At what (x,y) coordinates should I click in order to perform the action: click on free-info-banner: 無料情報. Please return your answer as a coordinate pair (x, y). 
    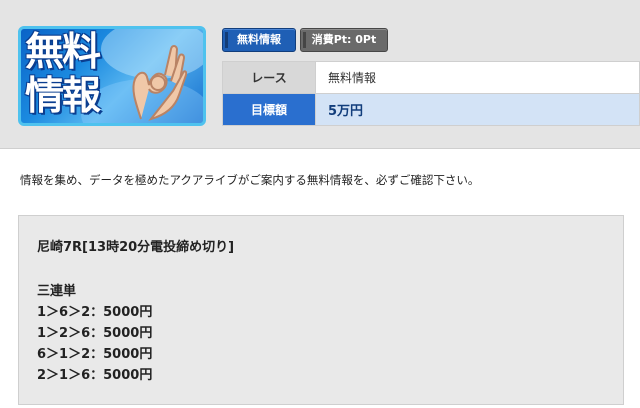
    Looking at the image, I should click on (112, 76).